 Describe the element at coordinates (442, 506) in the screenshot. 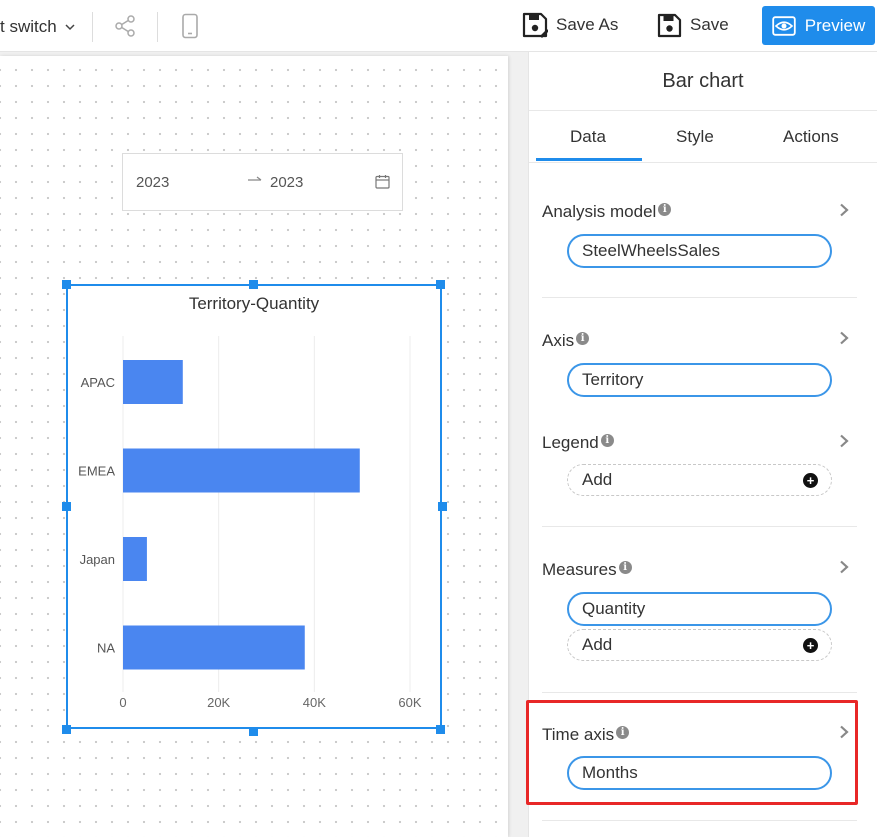

I see `resize-handle-e` at that location.